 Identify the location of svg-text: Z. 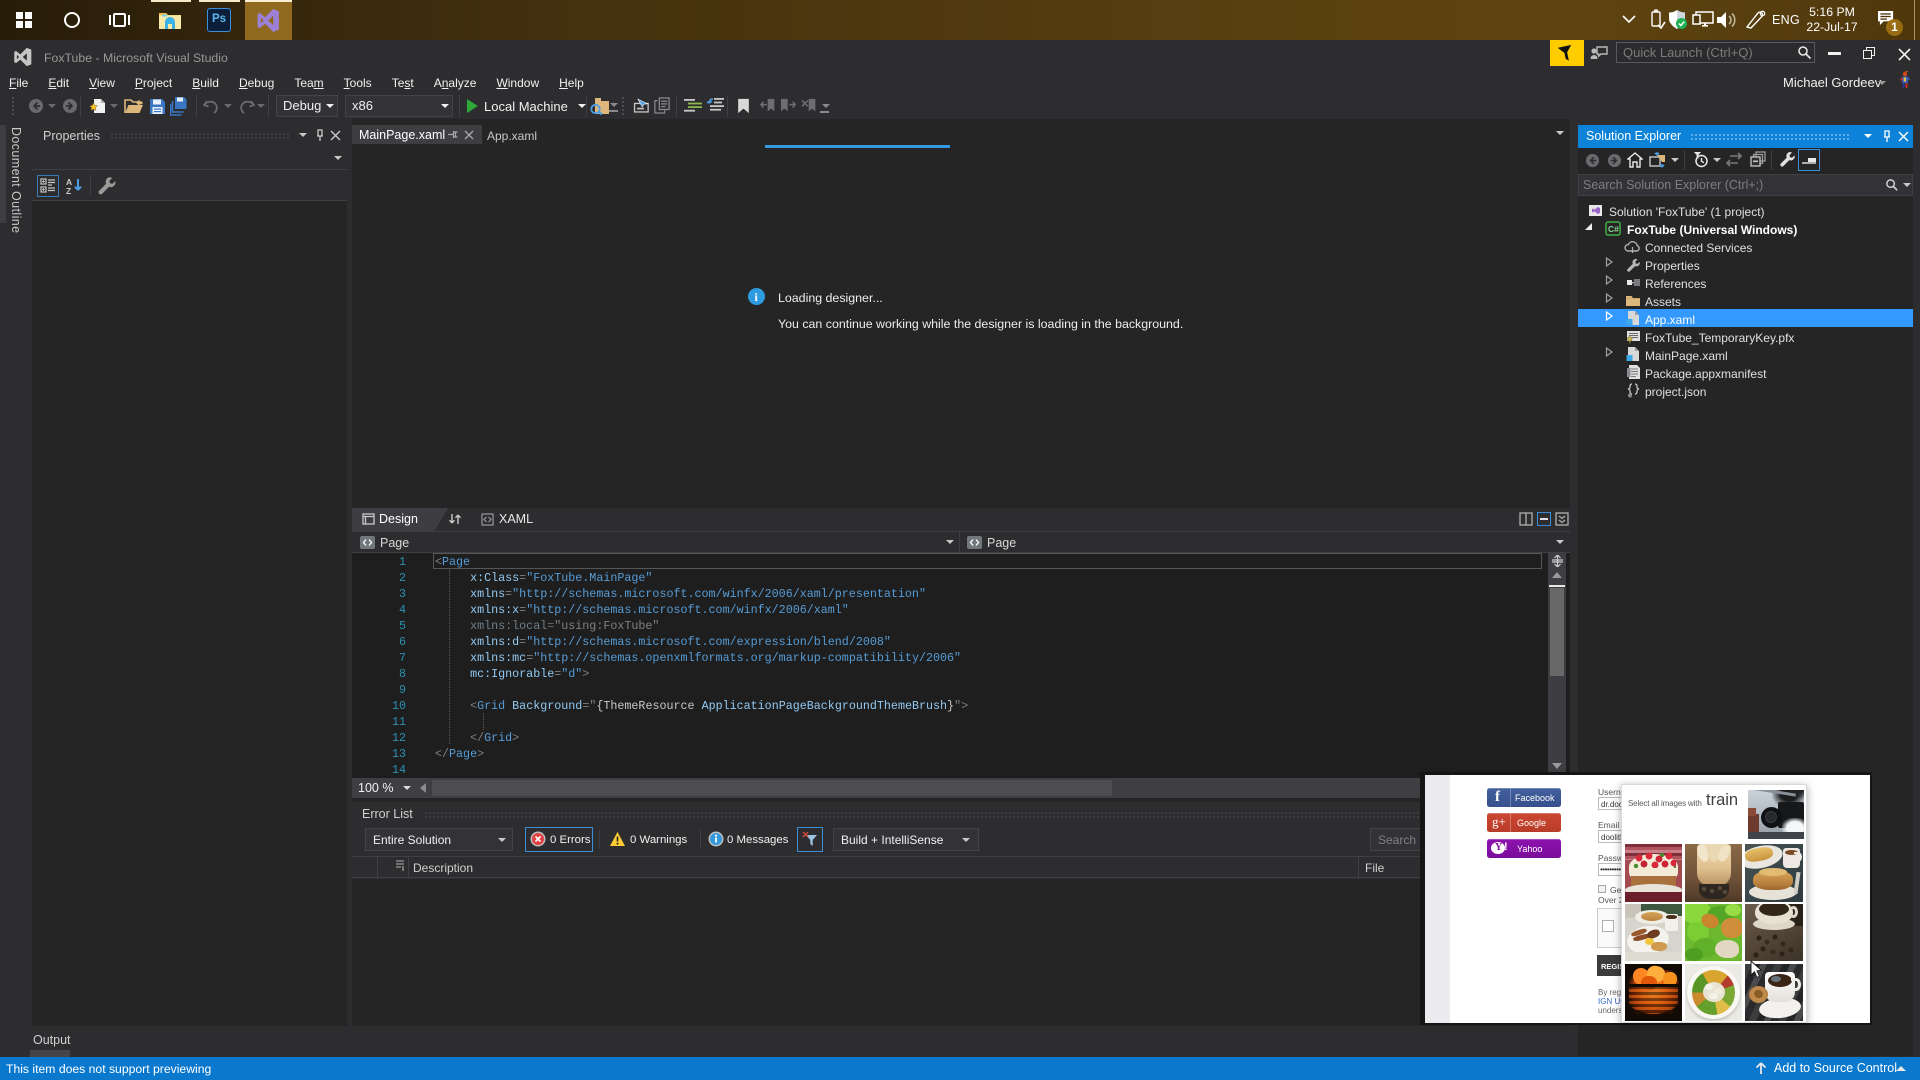
(68, 190).